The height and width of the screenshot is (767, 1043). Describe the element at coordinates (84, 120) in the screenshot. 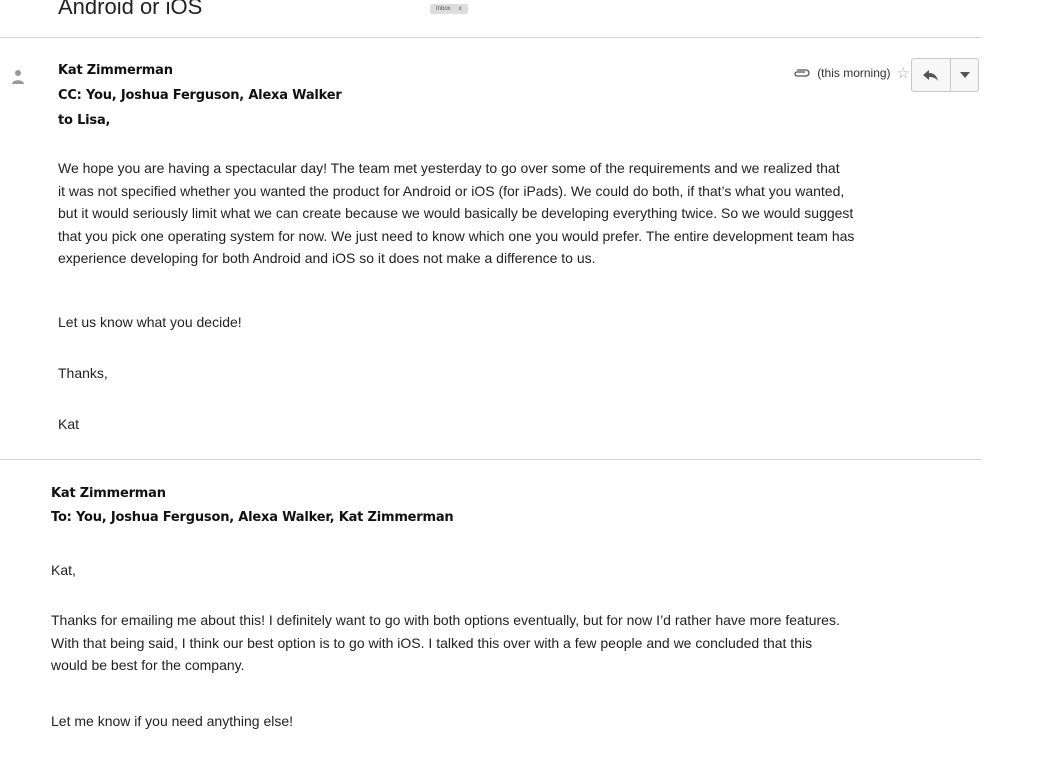

I see `message1-to: to Lisa,` at that location.